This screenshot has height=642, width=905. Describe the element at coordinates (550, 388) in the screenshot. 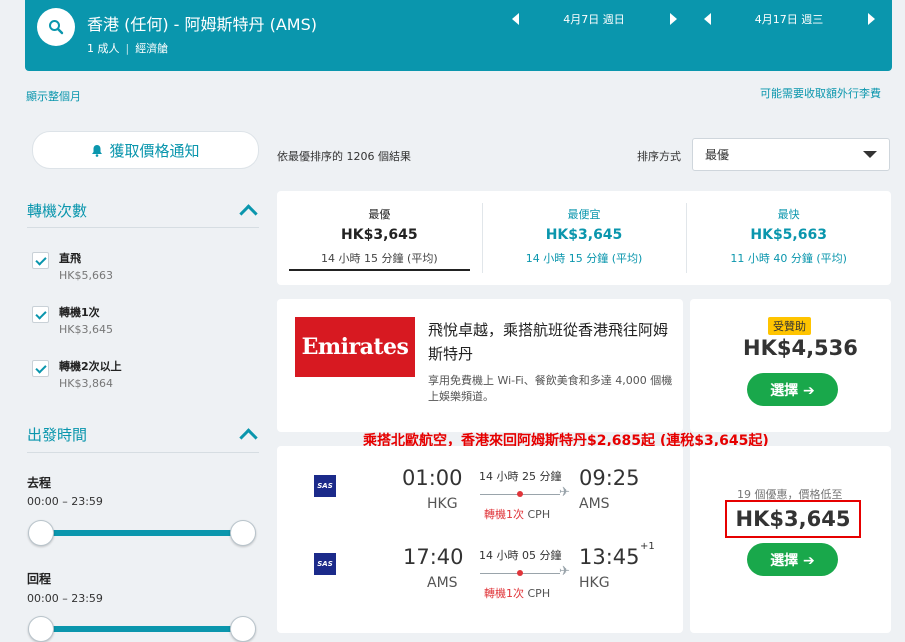

I see `ad-description: 享用免費機上 Wi-Fi、餐飲美食和多達 4,000 個機上娛樂頻道。` at that location.